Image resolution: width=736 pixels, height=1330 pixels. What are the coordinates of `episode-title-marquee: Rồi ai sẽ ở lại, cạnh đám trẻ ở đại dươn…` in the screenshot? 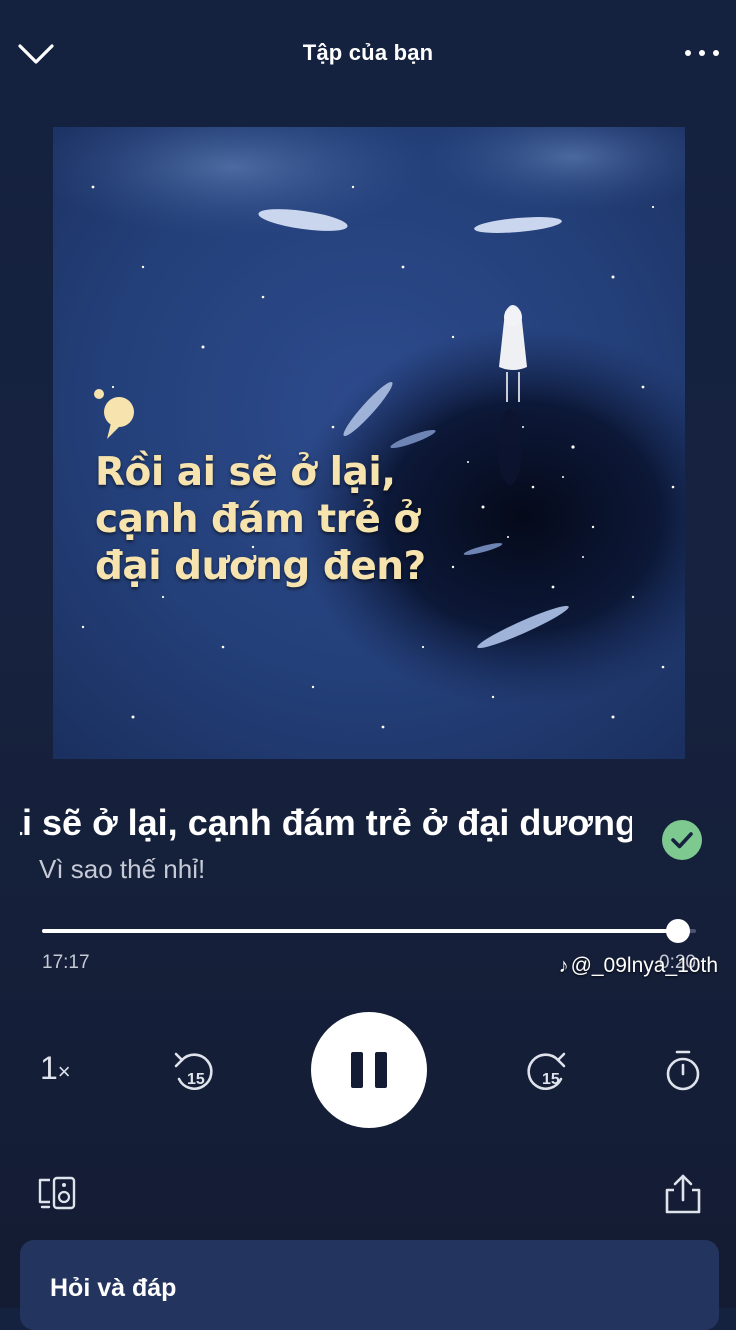 It's located at (326, 824).